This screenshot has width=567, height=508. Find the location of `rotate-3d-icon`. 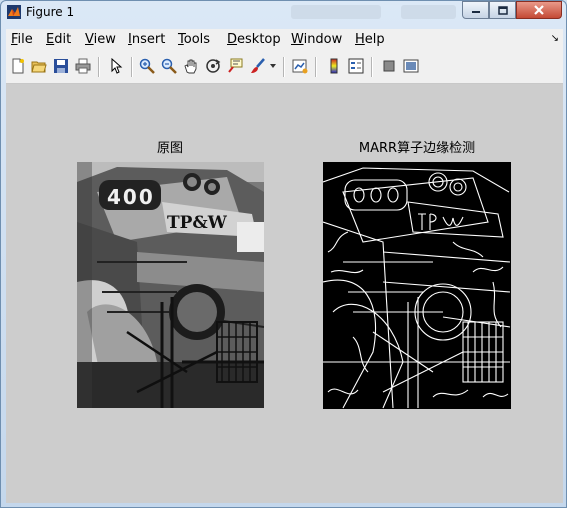

rotate-3d-icon is located at coordinates (213, 66).